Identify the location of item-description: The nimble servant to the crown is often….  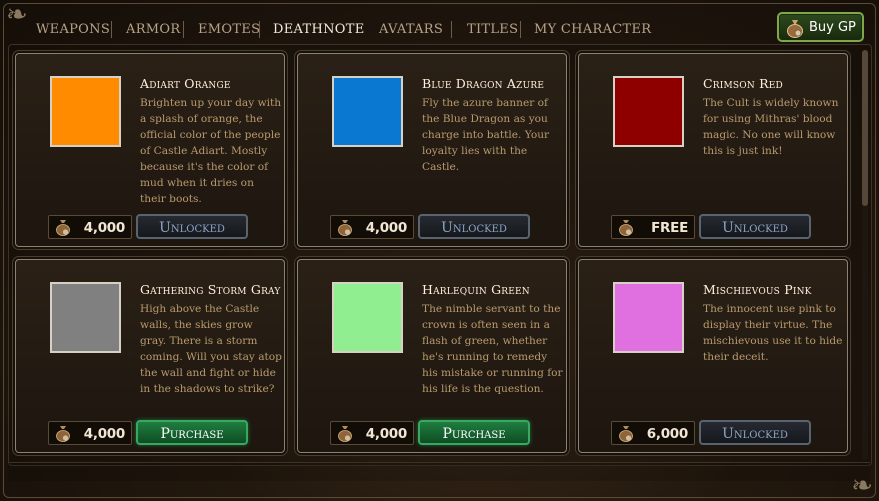
(492, 349).